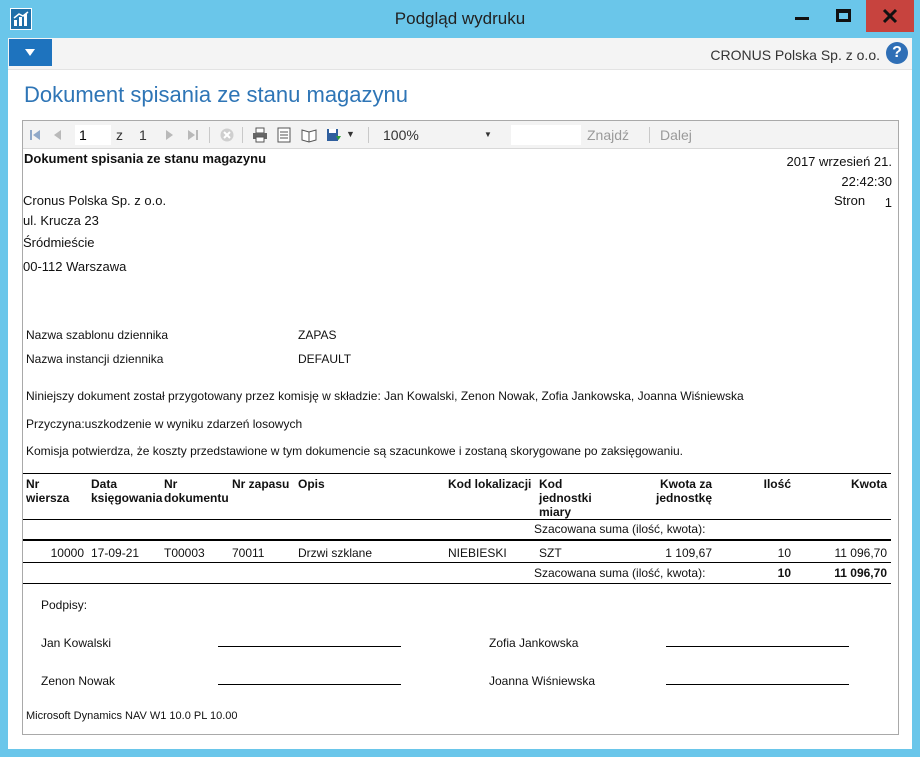 This screenshot has height=757, width=920. I want to click on minimize-icon, so click(802, 18).